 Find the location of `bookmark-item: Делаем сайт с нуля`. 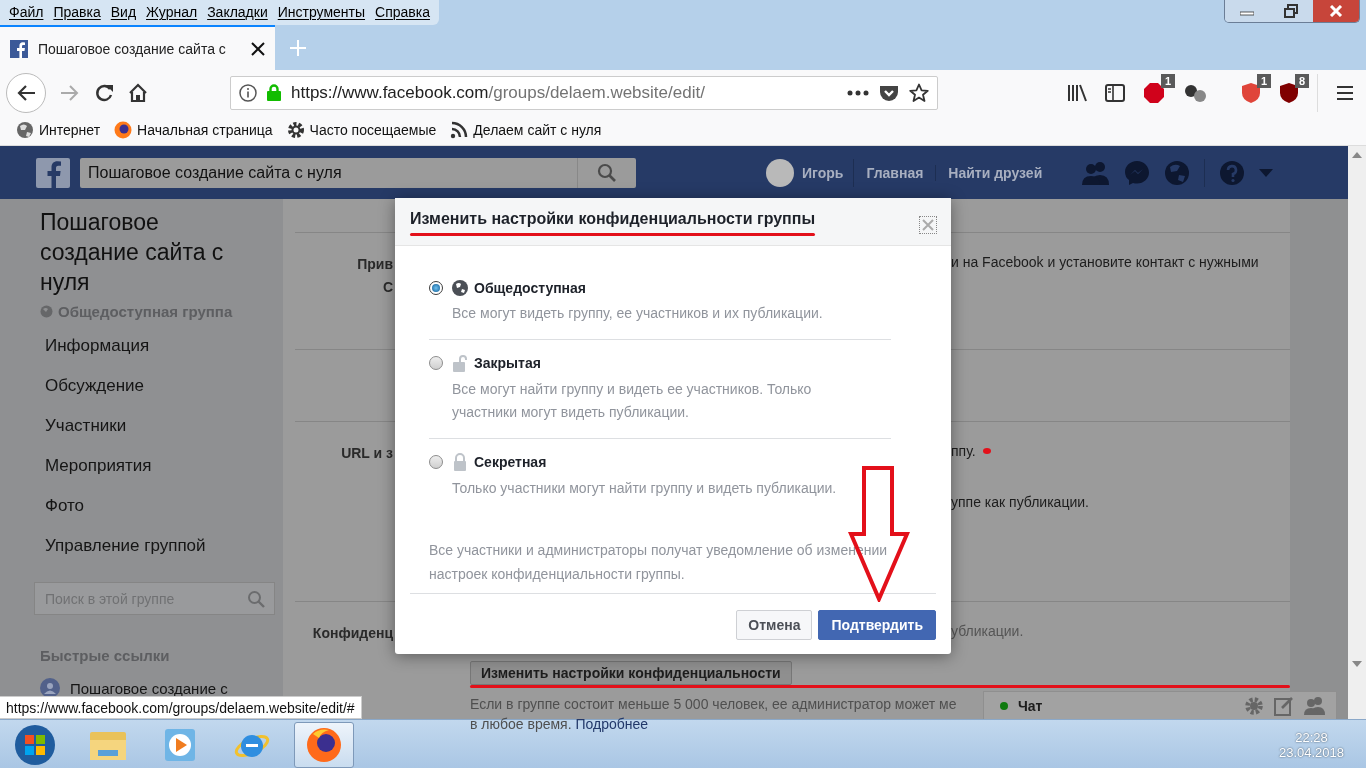

bookmark-item: Делаем сайт с нуля is located at coordinates (526, 130).